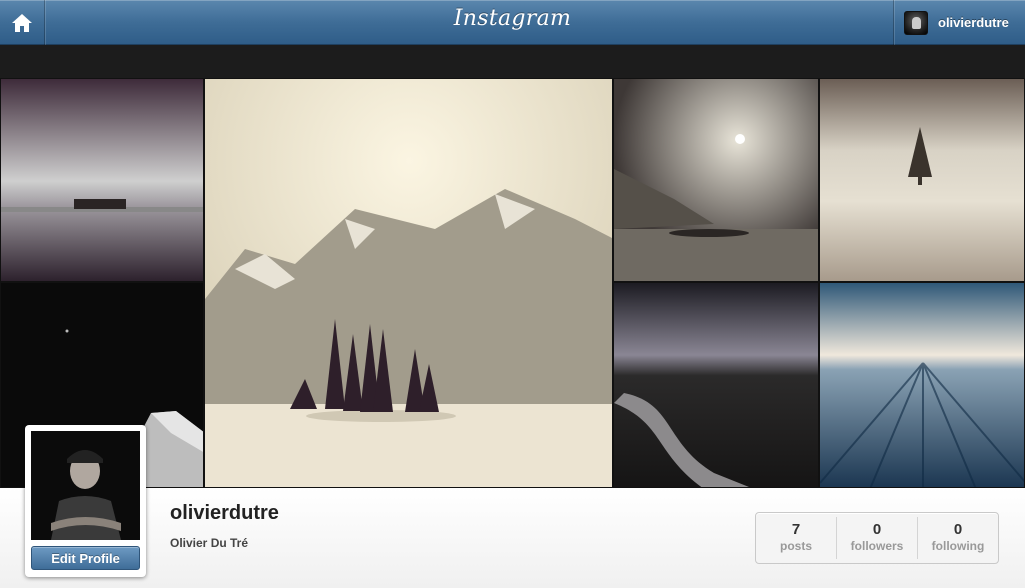 The width and height of the screenshot is (1025, 588). I want to click on user-avatar, so click(916, 22).